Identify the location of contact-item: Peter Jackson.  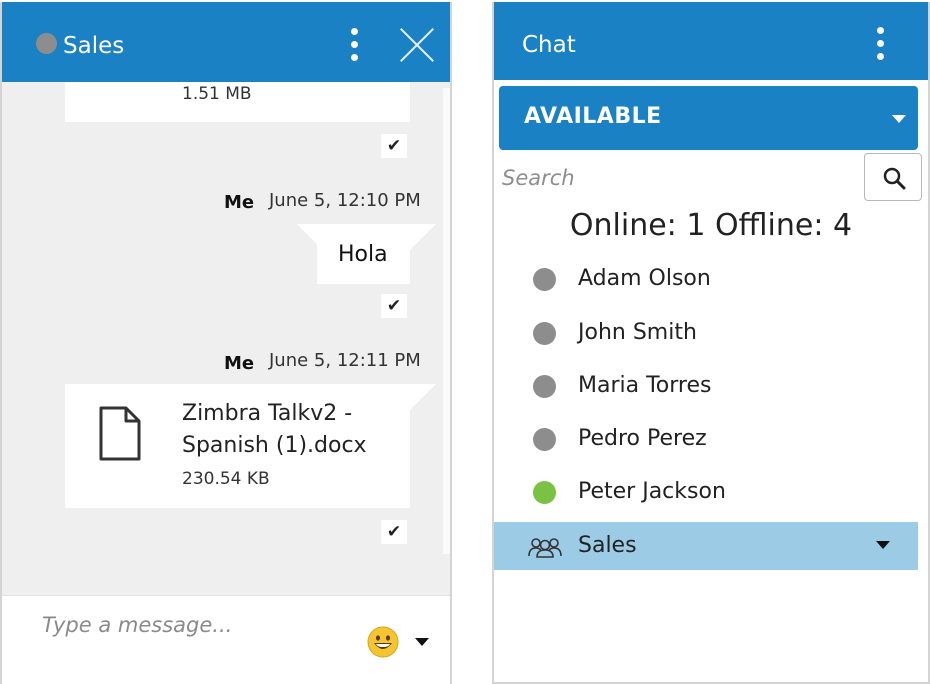
(706, 492).